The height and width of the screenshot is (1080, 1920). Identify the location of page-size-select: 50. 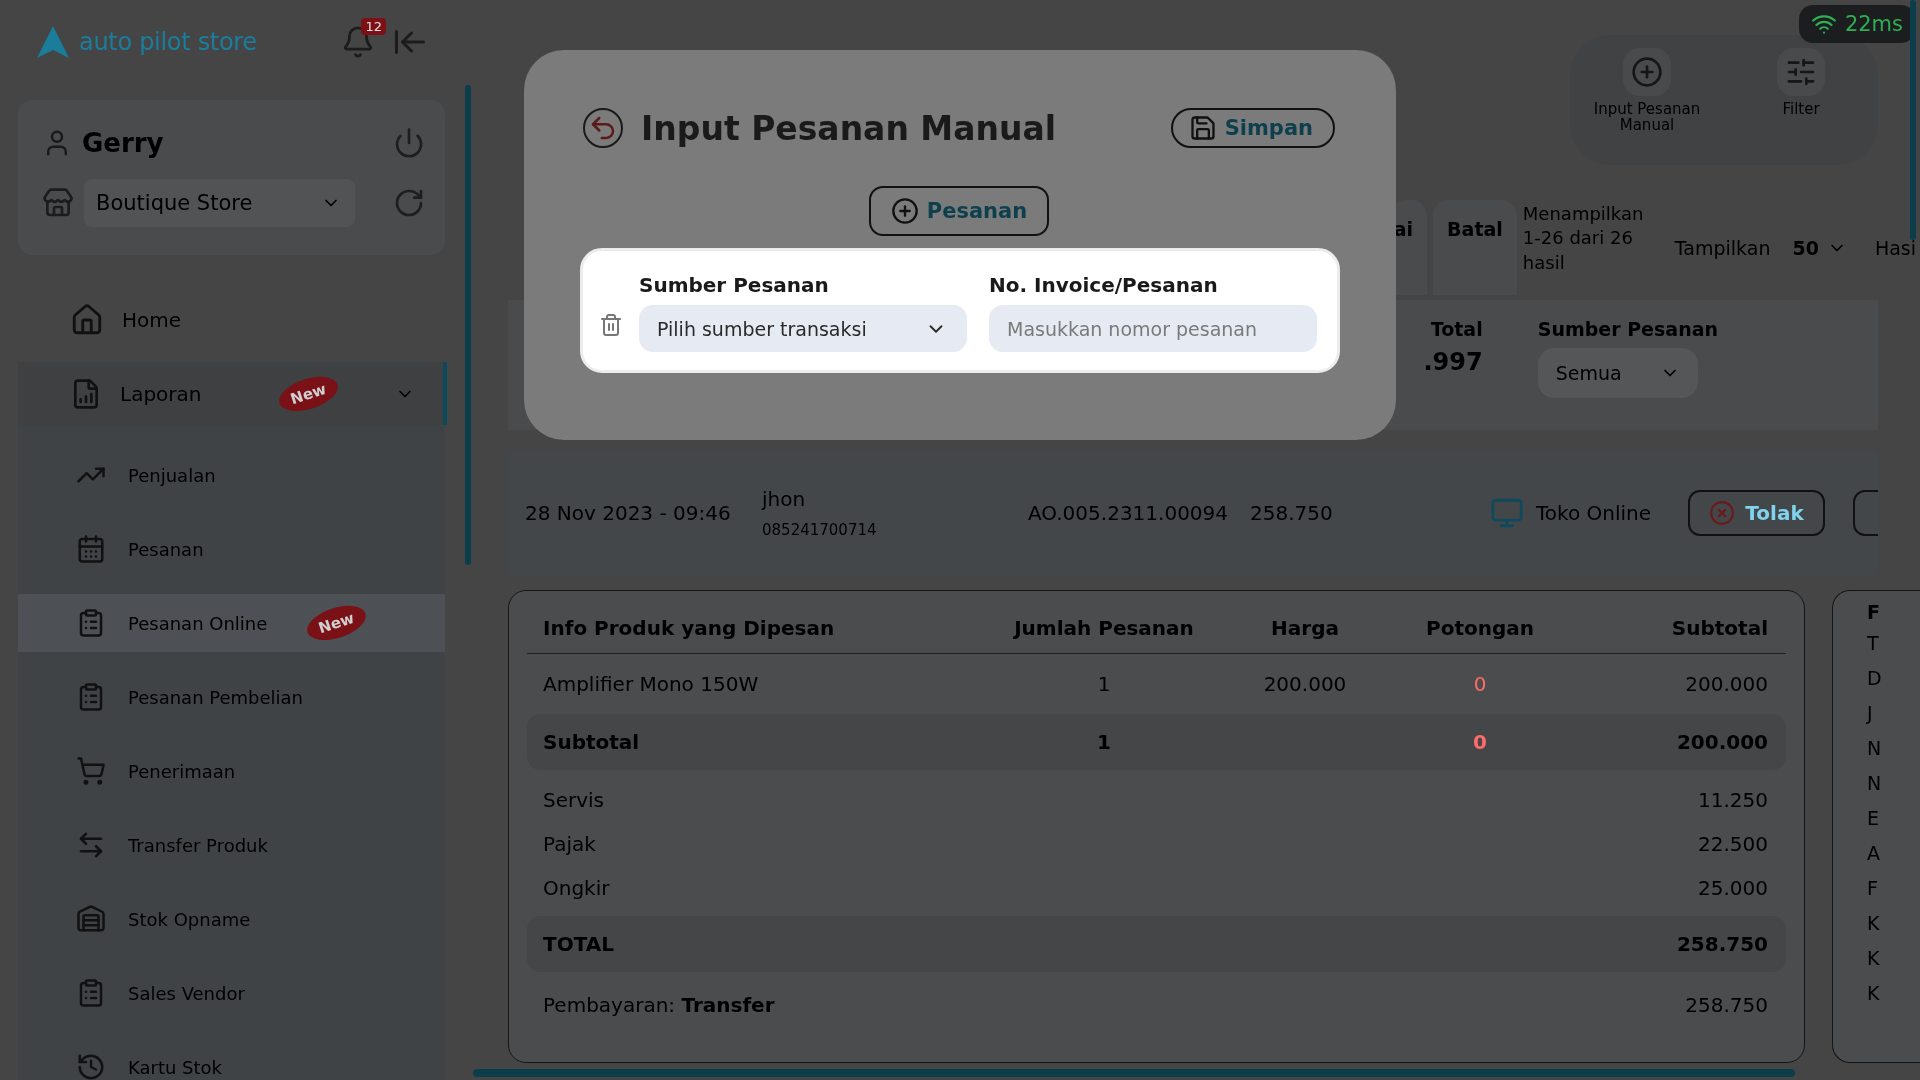
(1819, 247).